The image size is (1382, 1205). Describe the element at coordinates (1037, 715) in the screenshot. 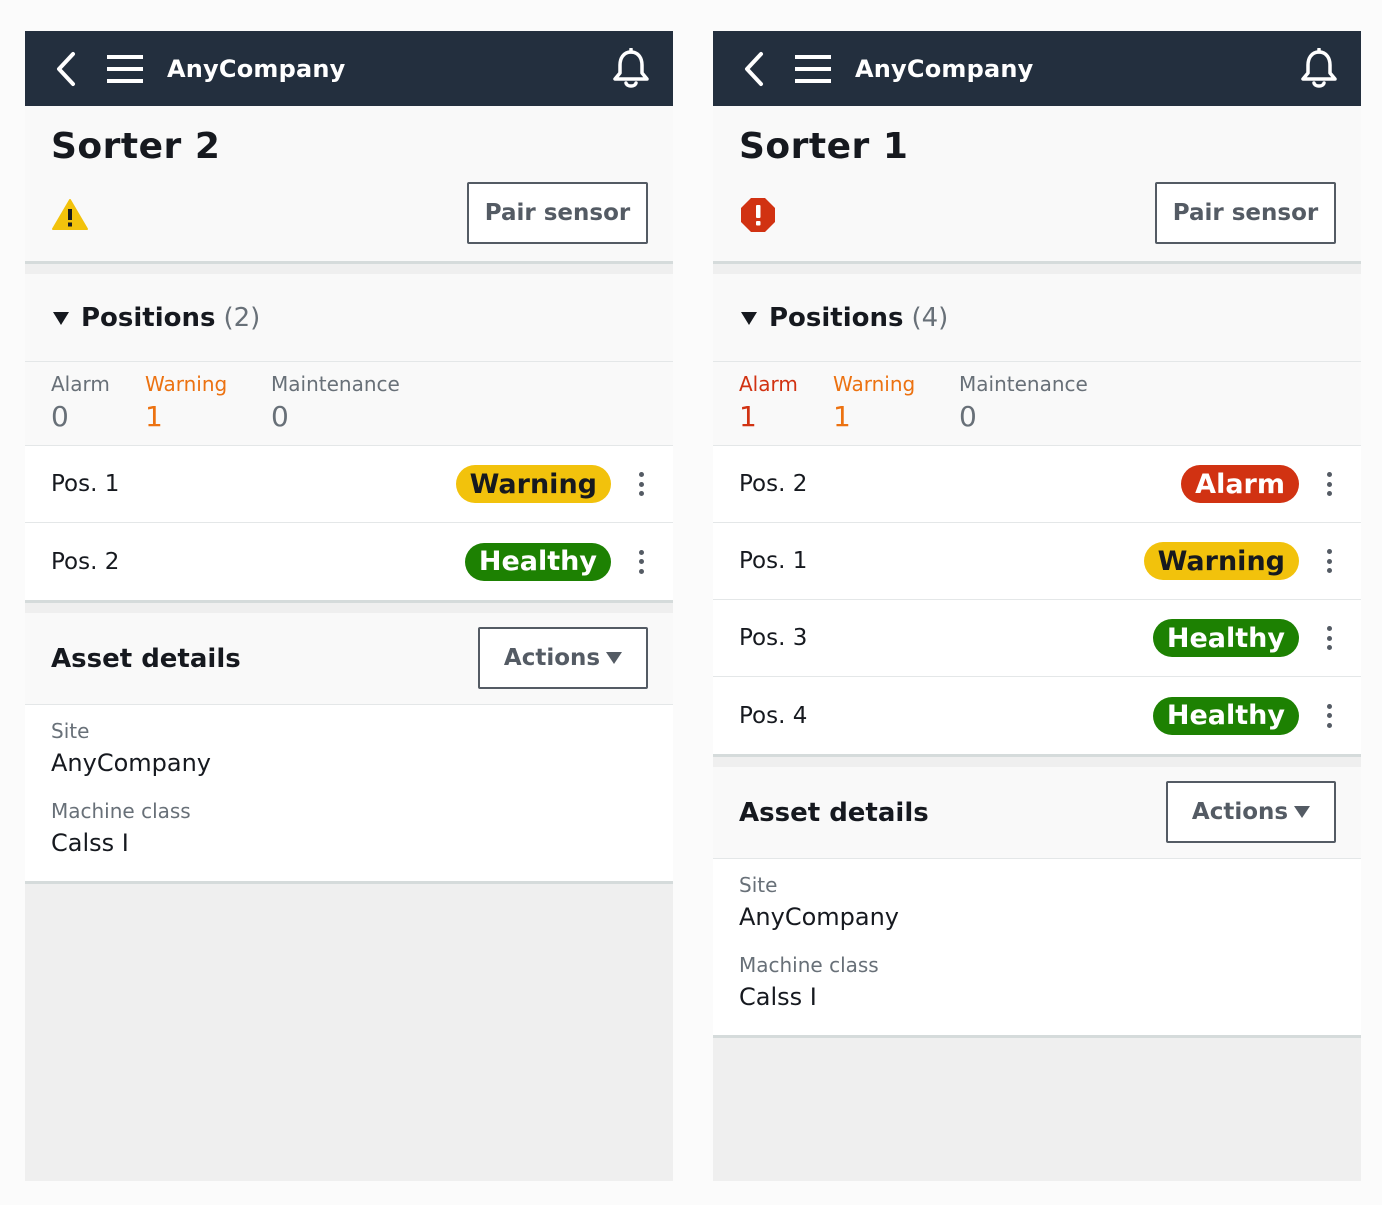

I see `position-row: Pos. 4 Healthy` at that location.